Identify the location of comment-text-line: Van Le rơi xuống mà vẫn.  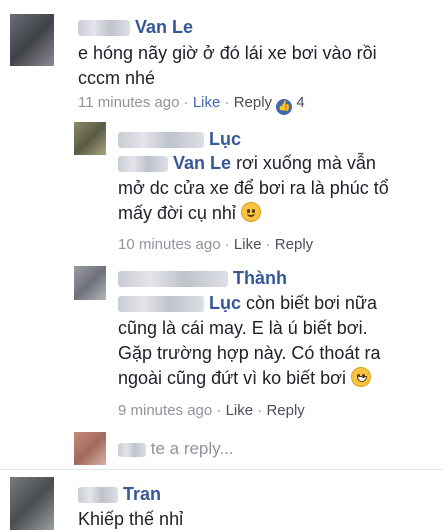
(247, 163).